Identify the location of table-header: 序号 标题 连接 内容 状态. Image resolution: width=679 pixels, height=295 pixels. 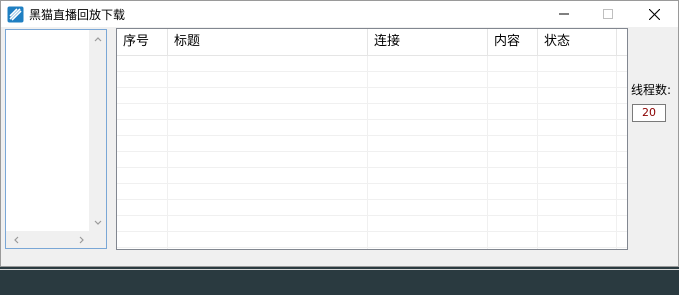
(372, 42).